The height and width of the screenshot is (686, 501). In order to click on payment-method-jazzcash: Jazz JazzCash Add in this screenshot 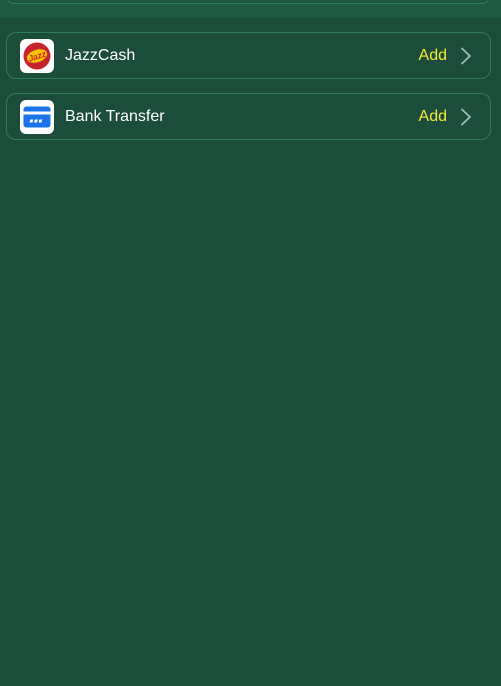, I will do `click(248, 55)`.